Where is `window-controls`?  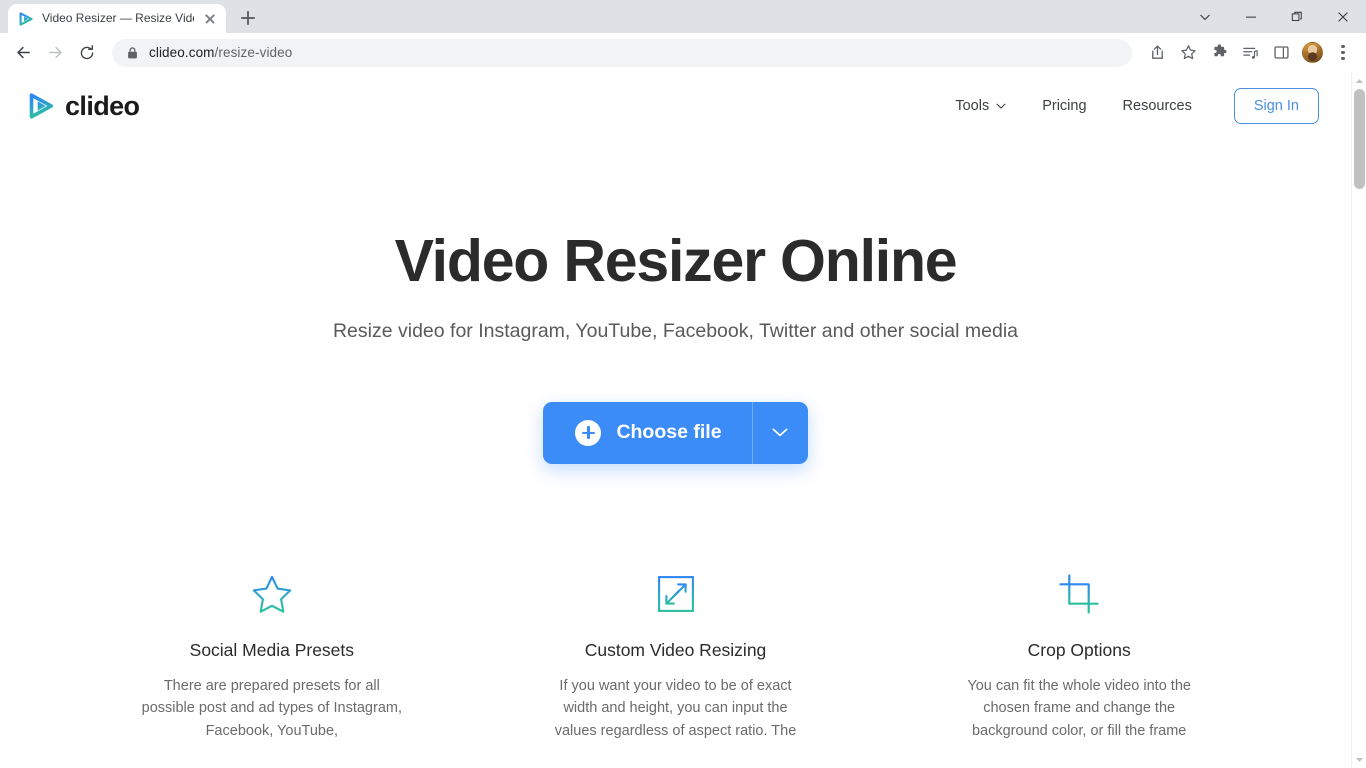
window-controls is located at coordinates (1274, 16).